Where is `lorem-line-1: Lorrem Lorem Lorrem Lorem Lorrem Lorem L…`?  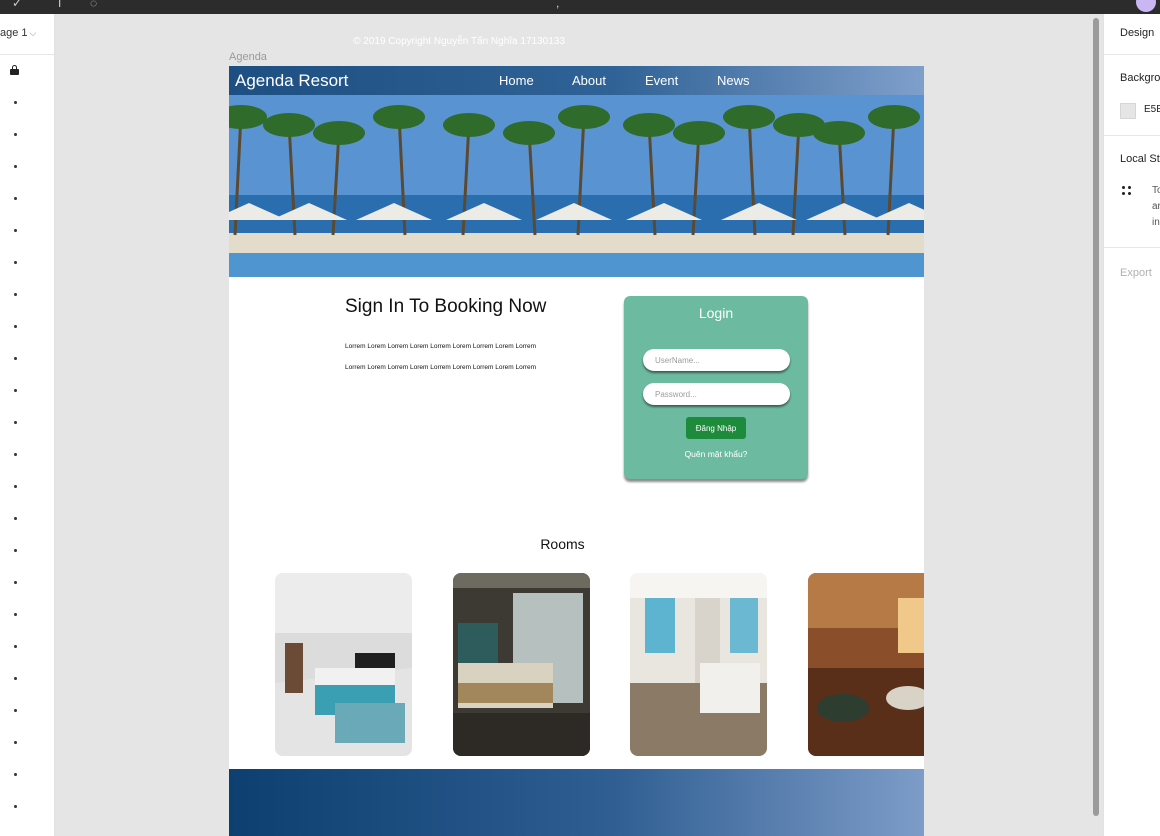
lorem-line-1: Lorrem Lorem Lorrem Lorem Lorrem Lorem L… is located at coordinates (441, 346).